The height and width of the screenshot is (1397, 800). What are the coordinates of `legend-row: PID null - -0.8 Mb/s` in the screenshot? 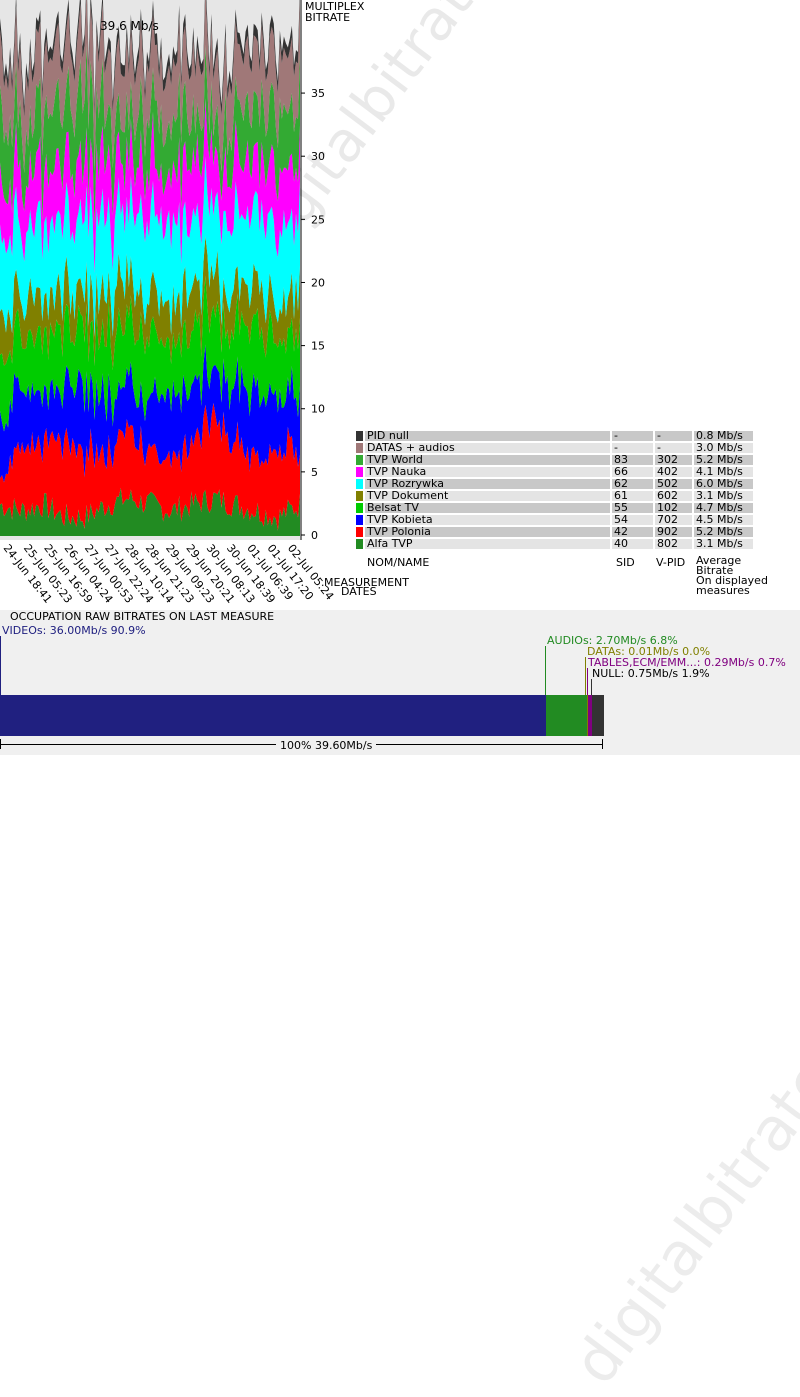 It's located at (554, 435).